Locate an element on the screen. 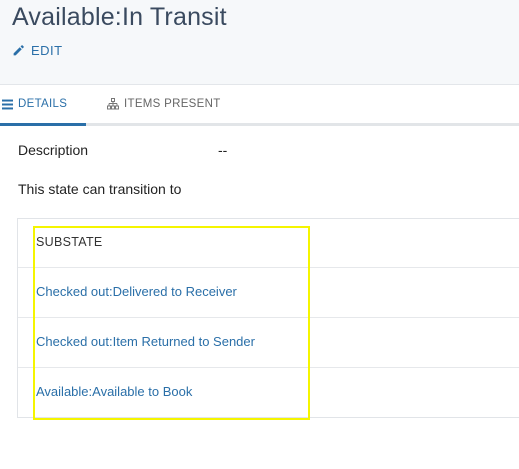 This screenshot has width=519, height=469. tab-items-present: ITEMS PRESENT is located at coordinates (164, 104).